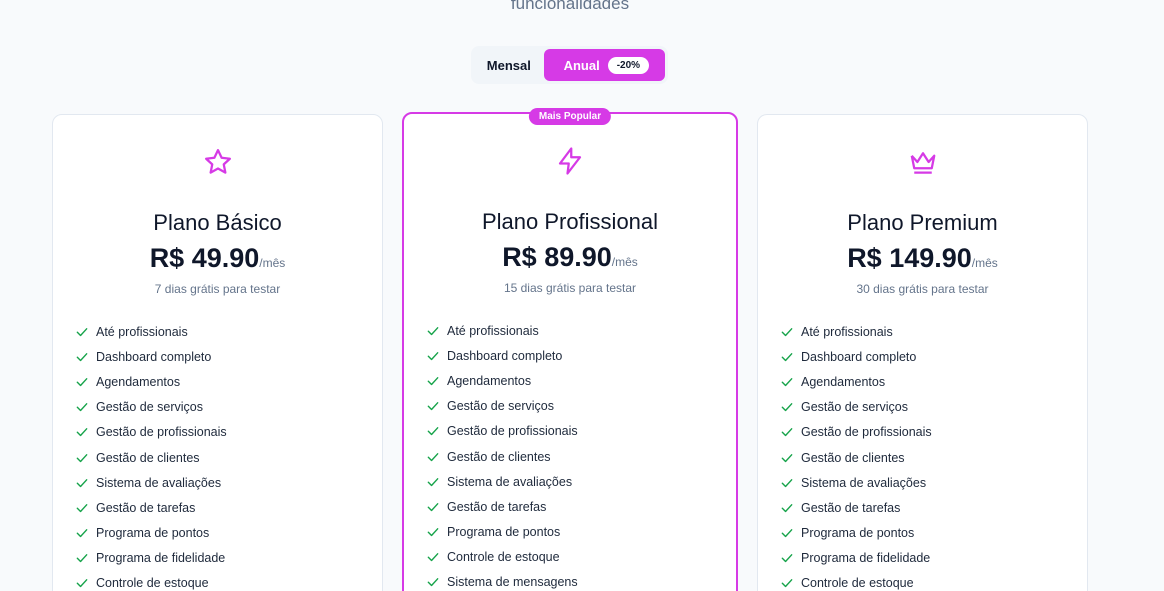 This screenshot has height=591, width=1164. I want to click on feature-label: Gestão de serviços, so click(149, 407).